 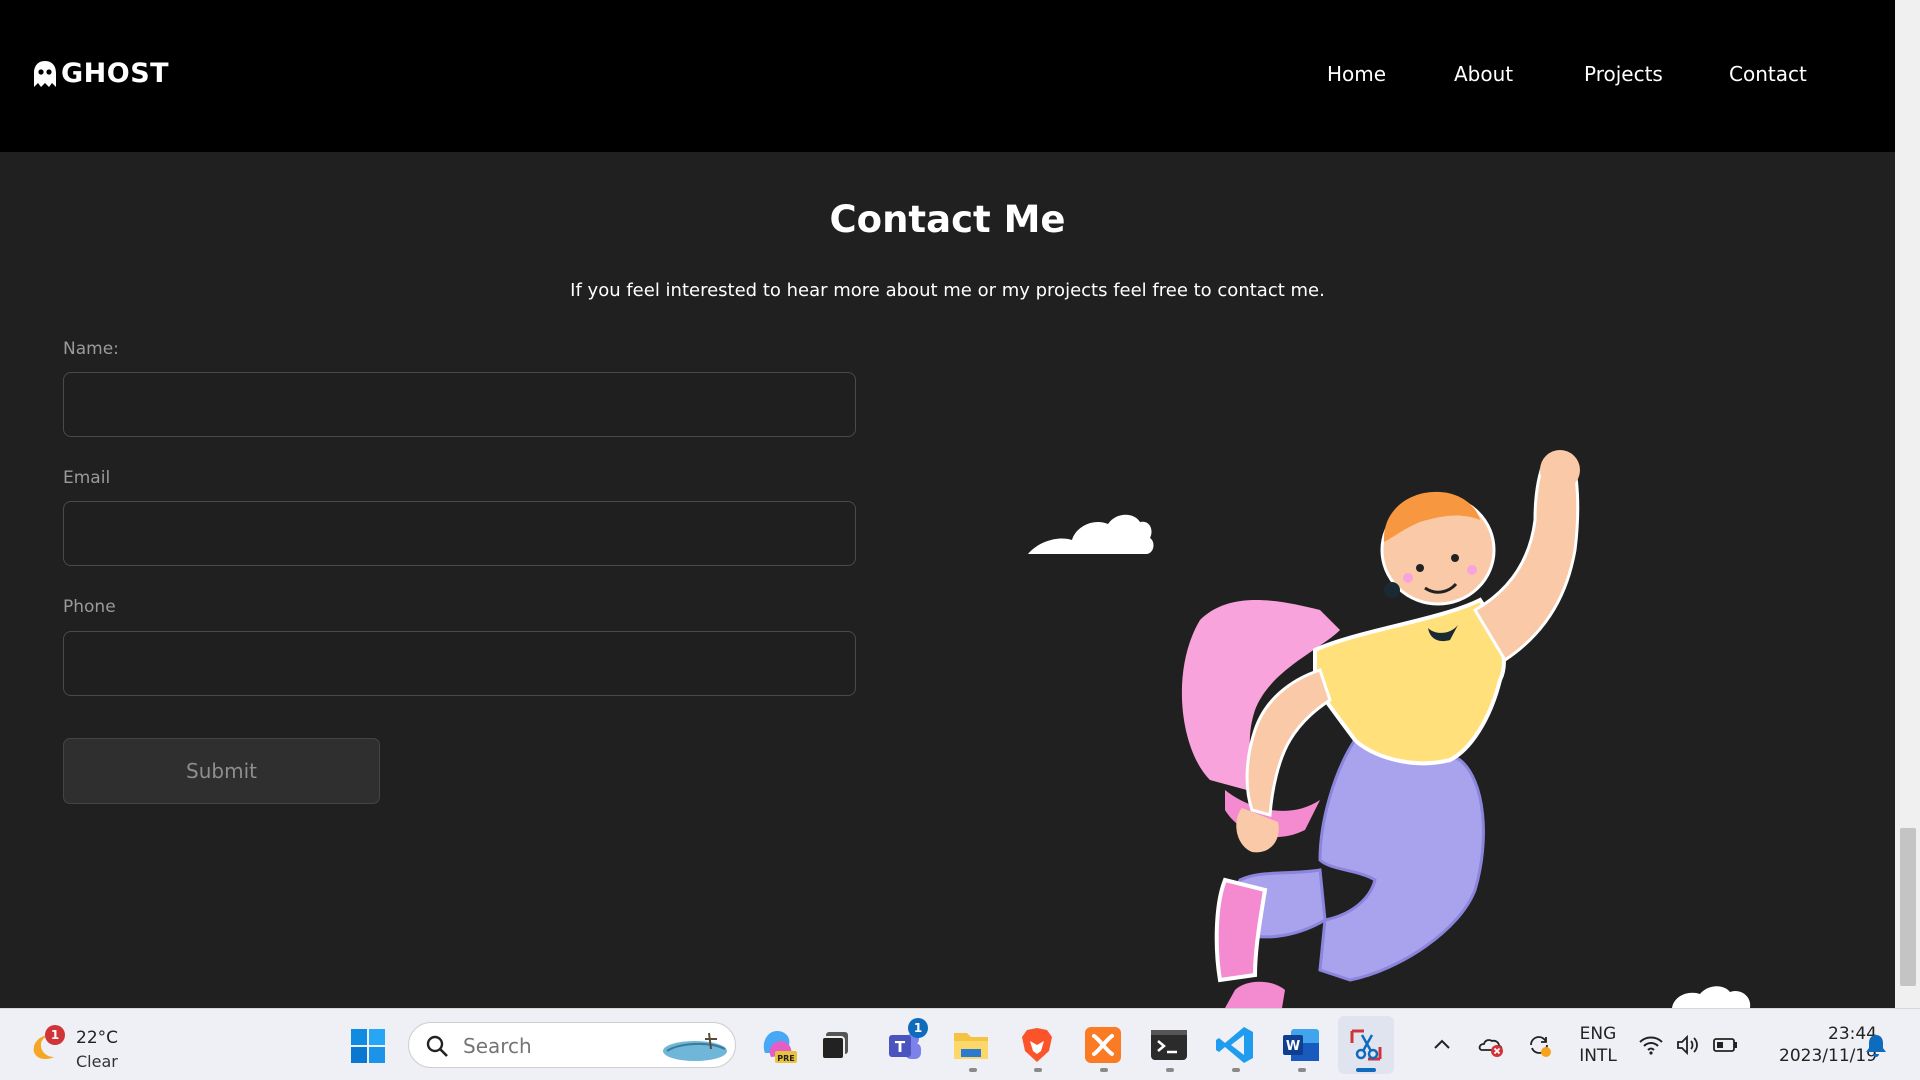 I want to click on svg-text: T, so click(x=900, y=1047).